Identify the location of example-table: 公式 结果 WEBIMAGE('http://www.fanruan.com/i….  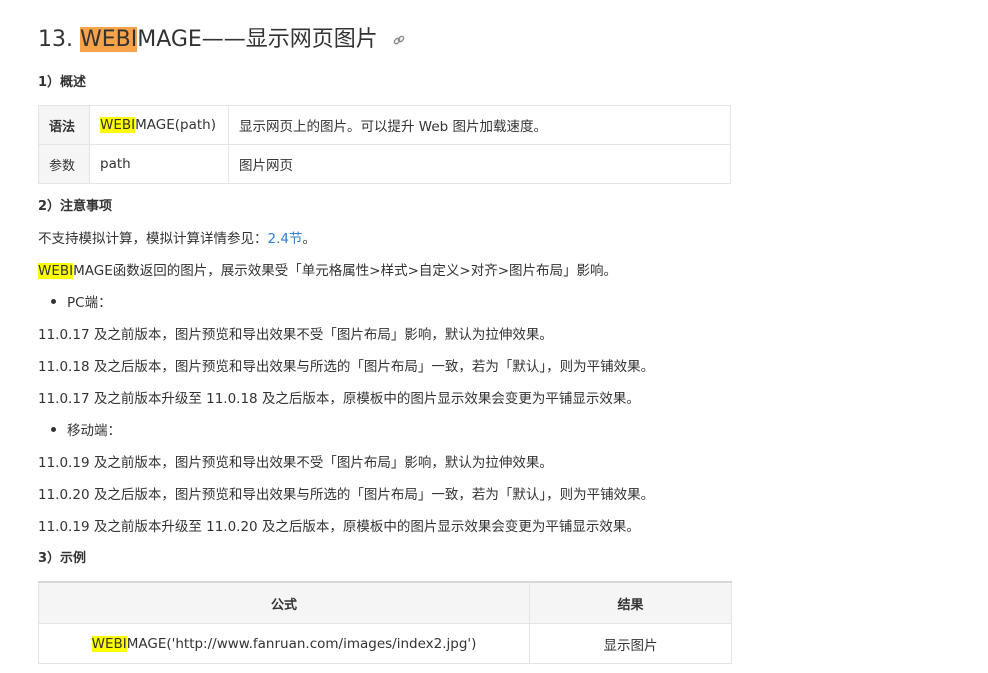
(385, 622).